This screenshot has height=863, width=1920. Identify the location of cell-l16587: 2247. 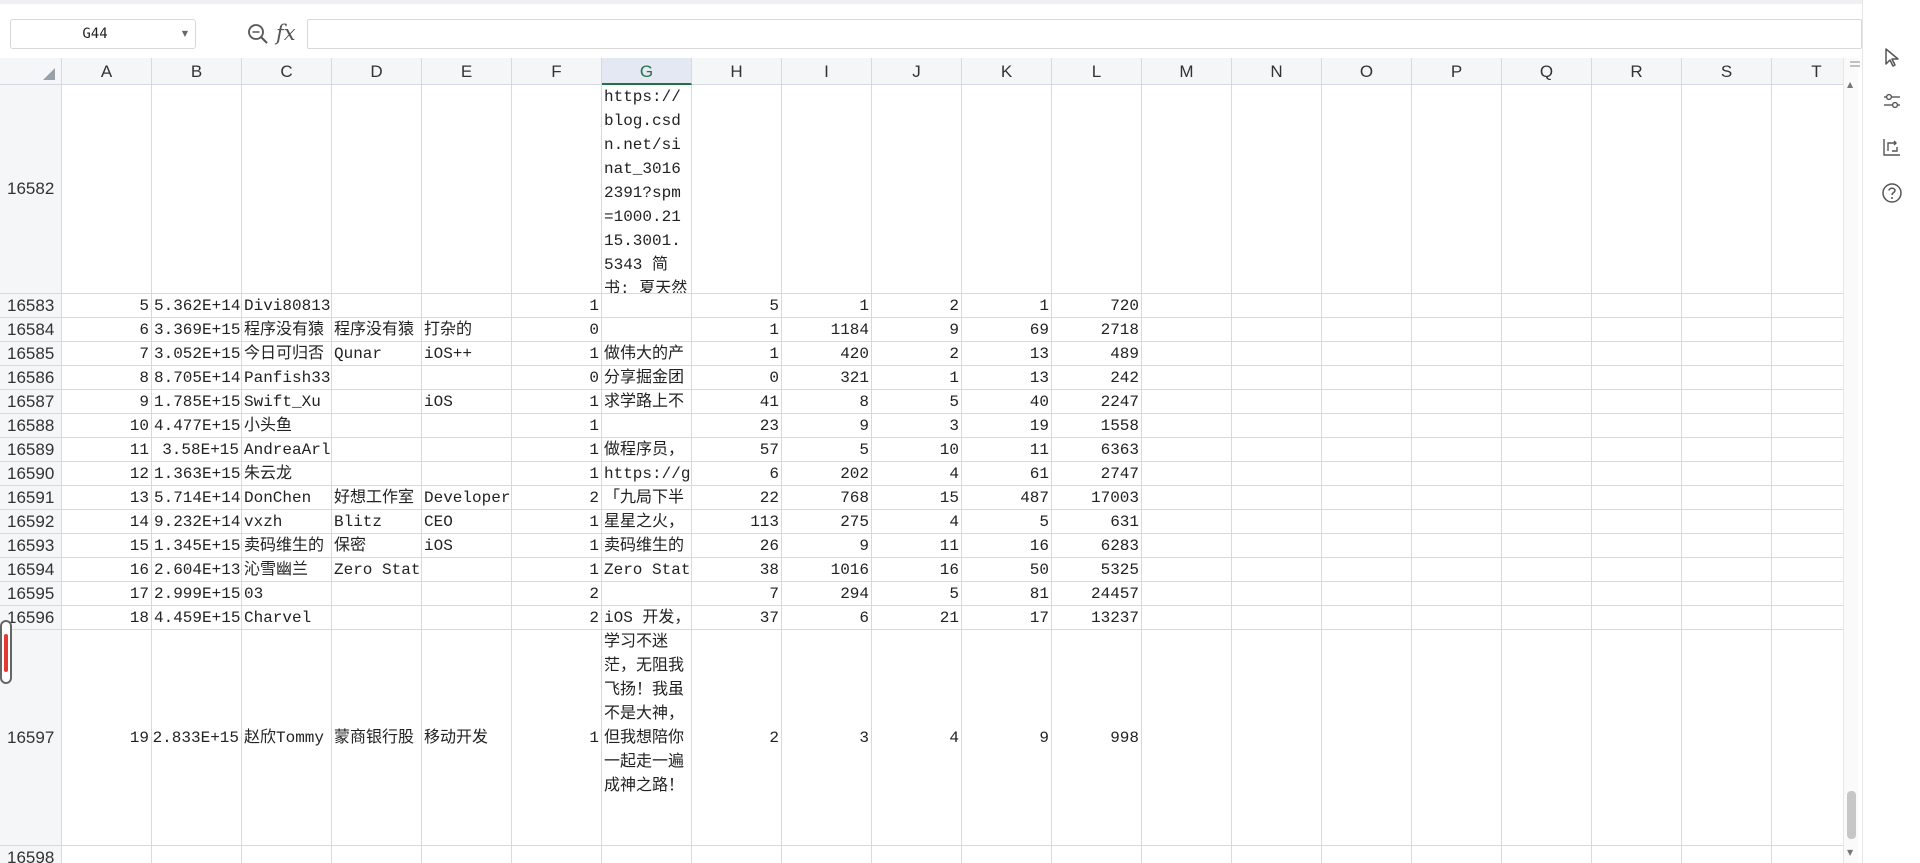
(1097, 402).